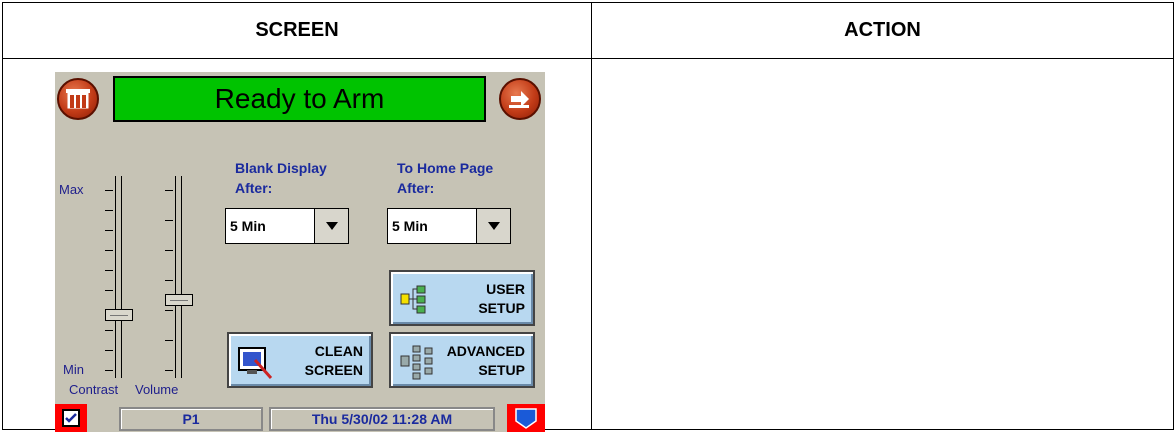 The height and width of the screenshot is (432, 1176). Describe the element at coordinates (501, 370) in the screenshot. I see `advanced-setup-label-line2: SETUP` at that location.